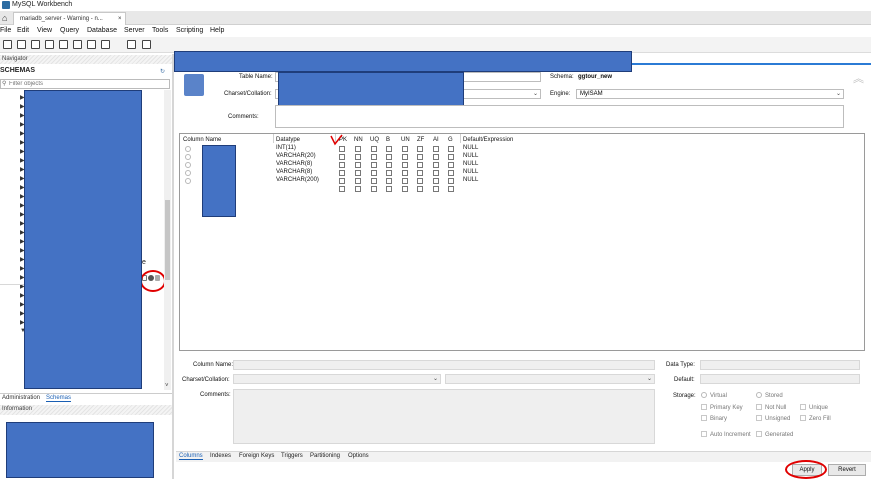 The image size is (871, 479). Describe the element at coordinates (63, 44) in the screenshot. I see `create-table-icon` at that location.